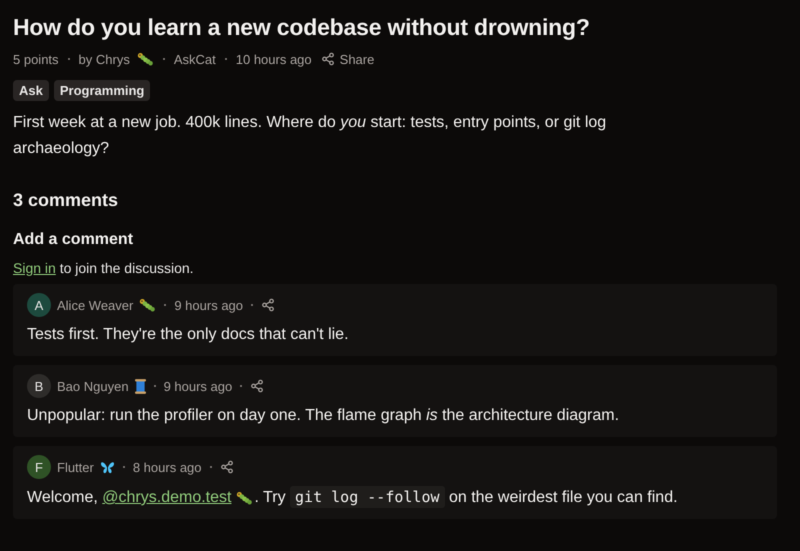 The height and width of the screenshot is (551, 800). What do you see at coordinates (353, 497) in the screenshot?
I see `comment-text: Welcome, @chrys.demo.test . Try git log --follow on the weirdest file you can find.` at bounding box center [353, 497].